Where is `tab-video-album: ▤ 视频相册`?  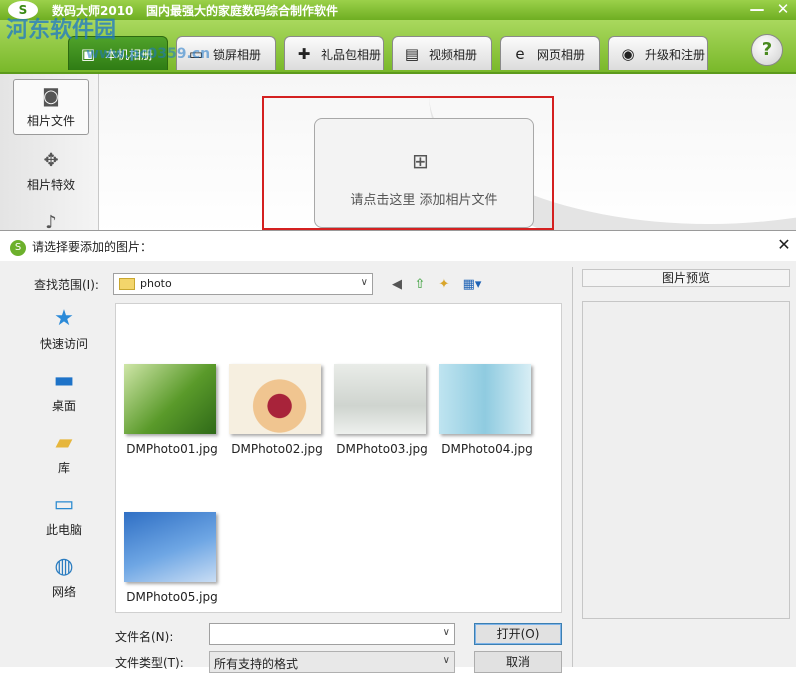 tab-video-album: ▤ 视频相册 is located at coordinates (442, 53).